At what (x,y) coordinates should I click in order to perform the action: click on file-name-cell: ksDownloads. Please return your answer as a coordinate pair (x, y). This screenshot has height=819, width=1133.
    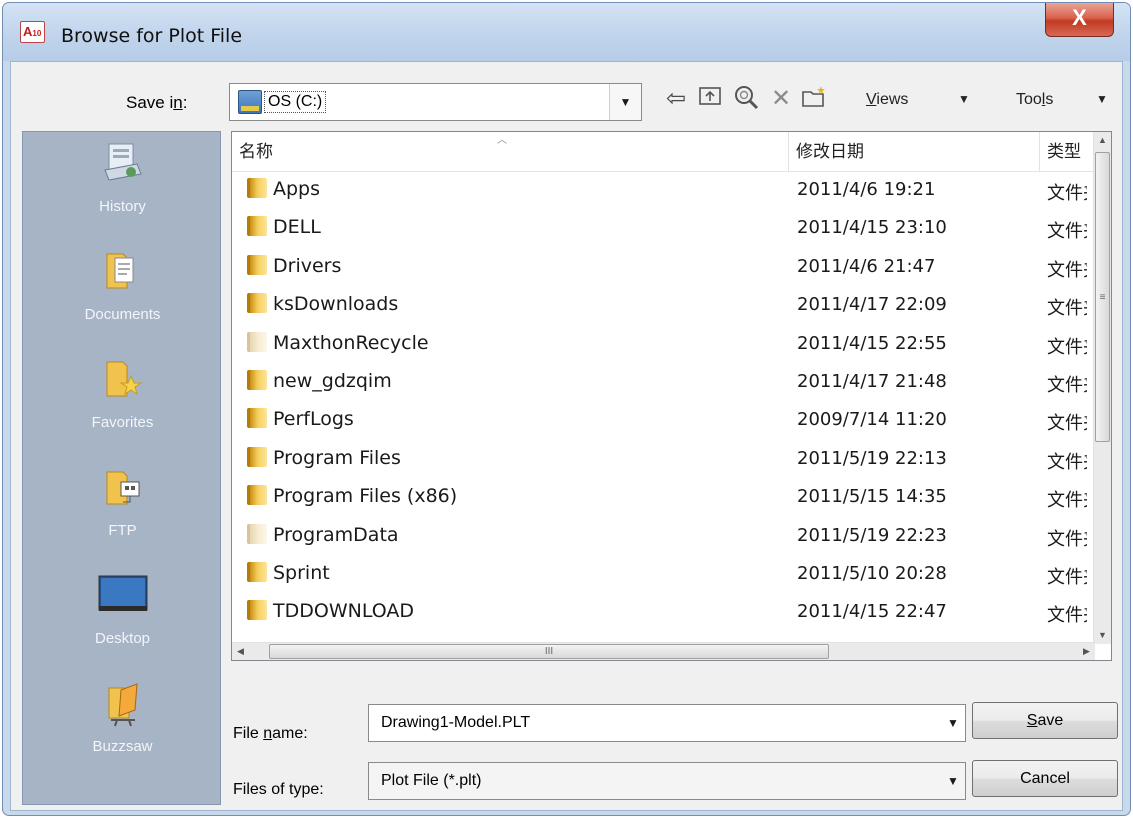
    Looking at the image, I should click on (322, 304).